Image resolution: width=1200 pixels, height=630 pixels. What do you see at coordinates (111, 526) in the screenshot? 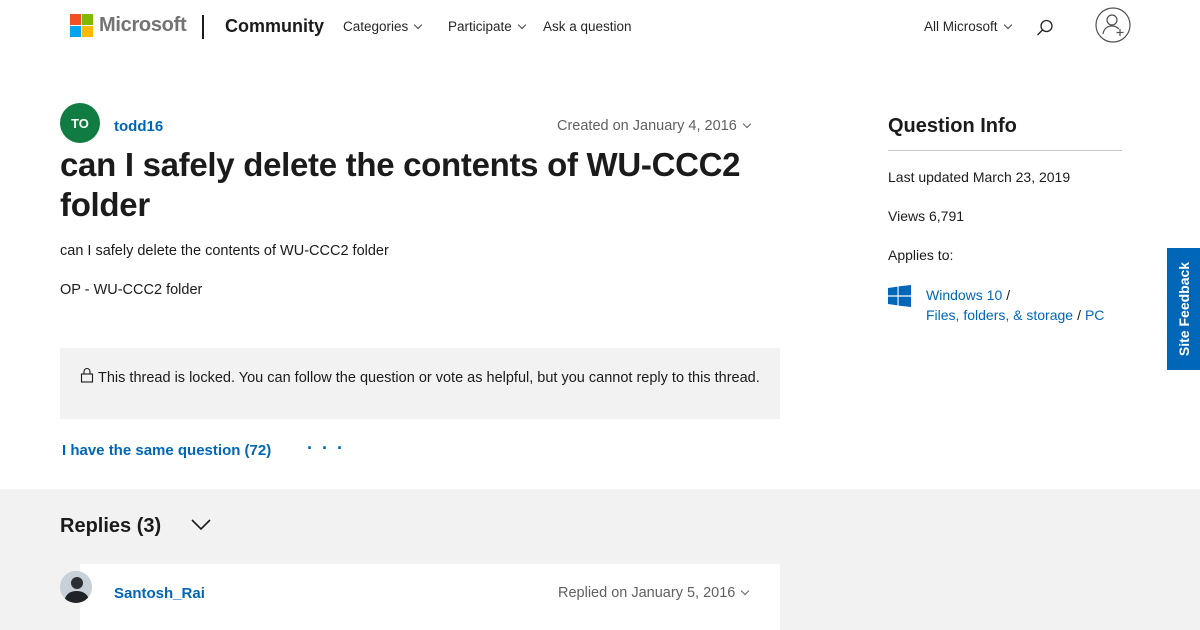
I see `replies-title: Replies (3)` at bounding box center [111, 526].